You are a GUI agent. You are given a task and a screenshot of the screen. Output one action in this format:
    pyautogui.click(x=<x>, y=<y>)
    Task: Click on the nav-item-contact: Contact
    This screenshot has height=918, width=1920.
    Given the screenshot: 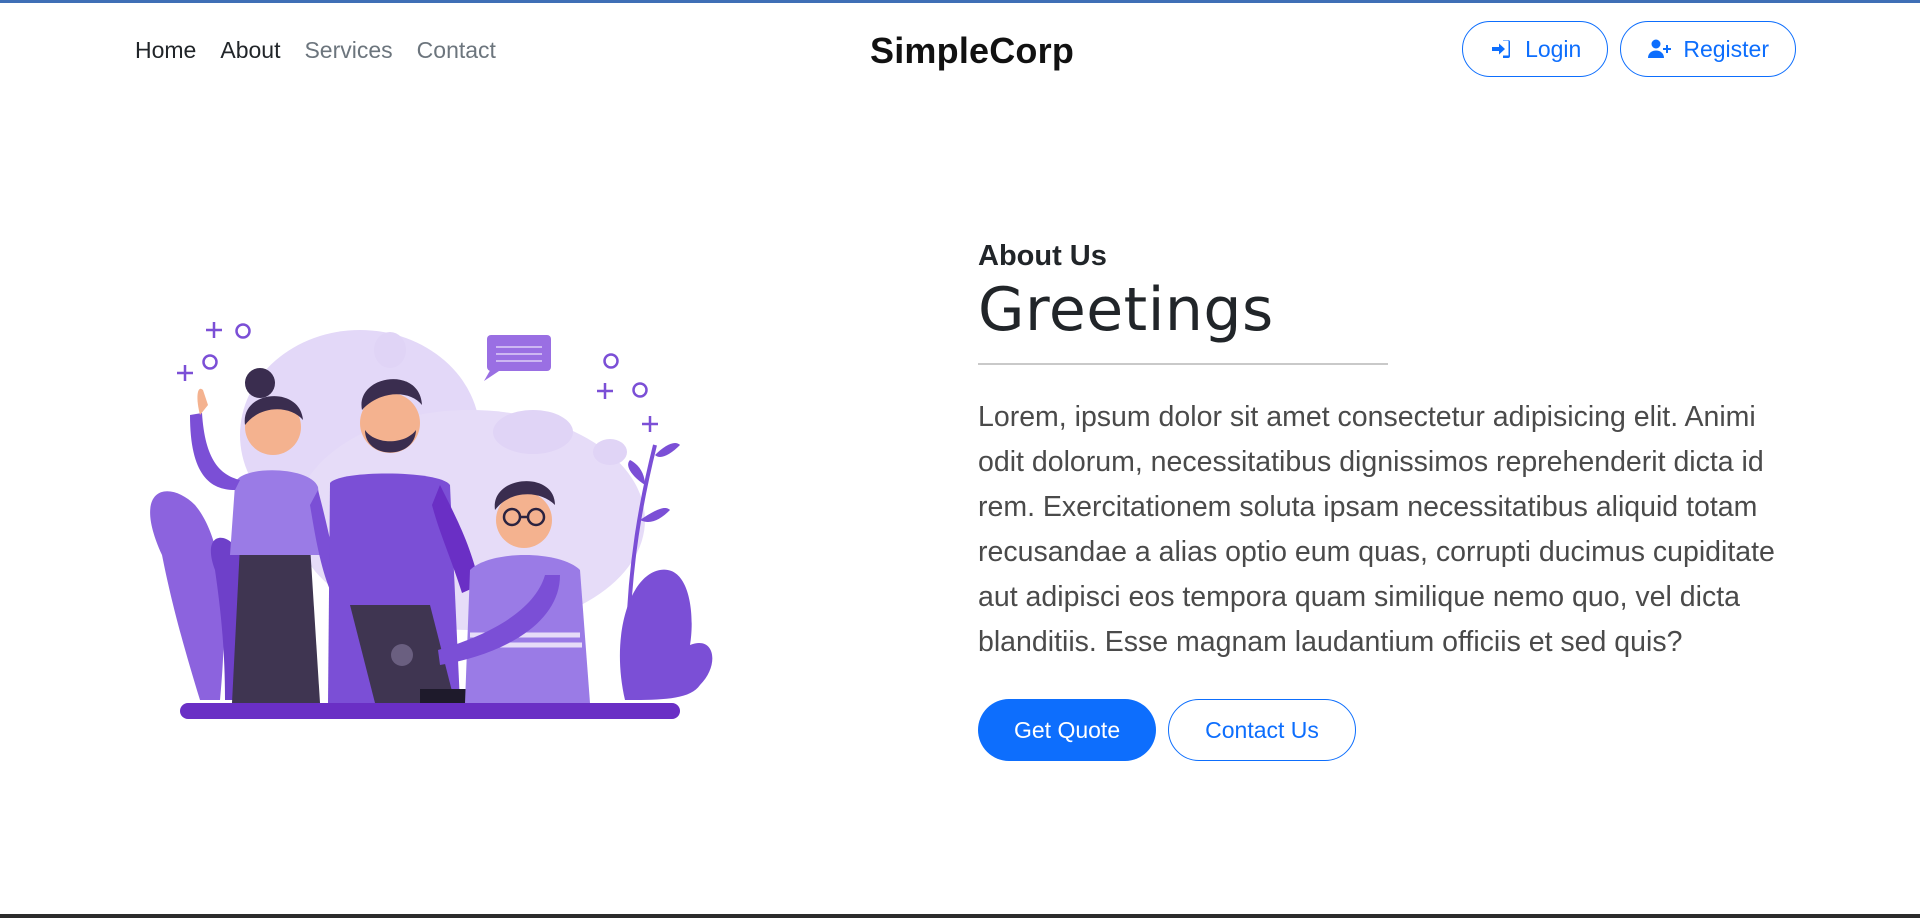 What is the action you would take?
    pyautogui.click(x=456, y=50)
    